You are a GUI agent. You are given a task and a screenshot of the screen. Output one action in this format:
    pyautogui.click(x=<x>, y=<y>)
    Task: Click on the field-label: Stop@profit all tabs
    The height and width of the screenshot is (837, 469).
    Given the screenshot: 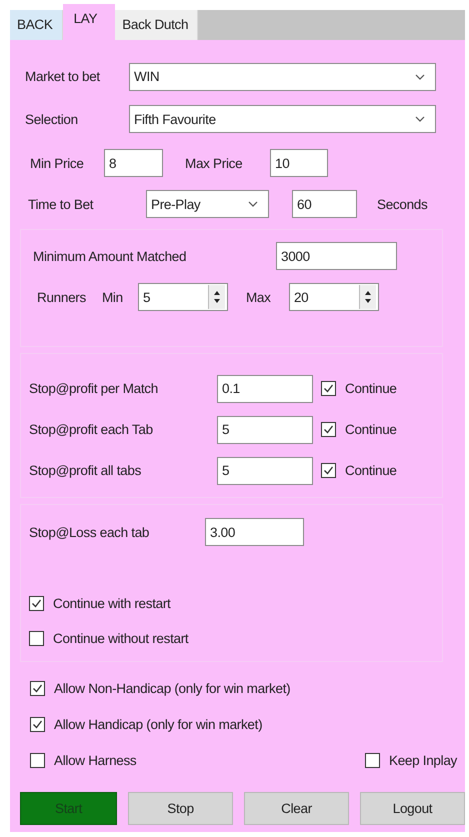 What is the action you would take?
    pyautogui.click(x=85, y=470)
    